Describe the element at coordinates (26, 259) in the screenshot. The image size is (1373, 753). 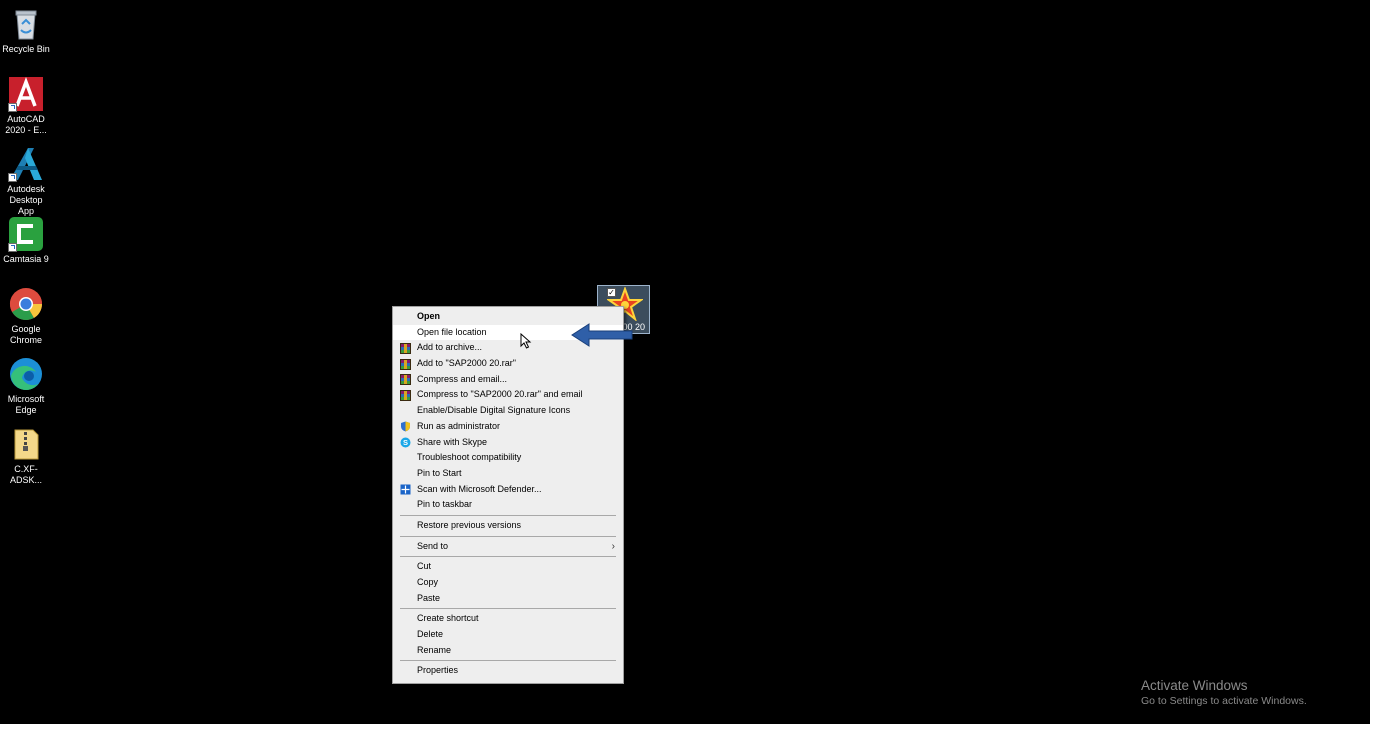
I see `desktop-icon-label: Camtasia 9` at that location.